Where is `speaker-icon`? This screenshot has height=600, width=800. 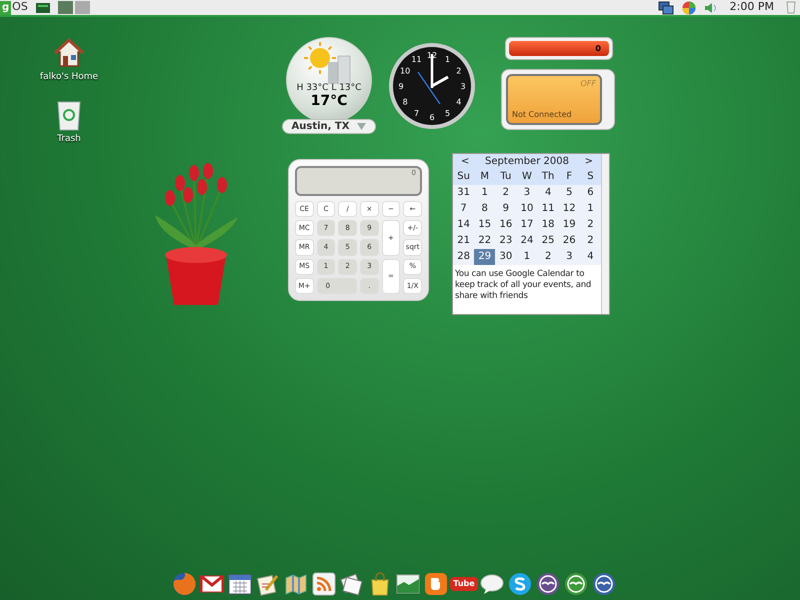
speaker-icon is located at coordinates (711, 8).